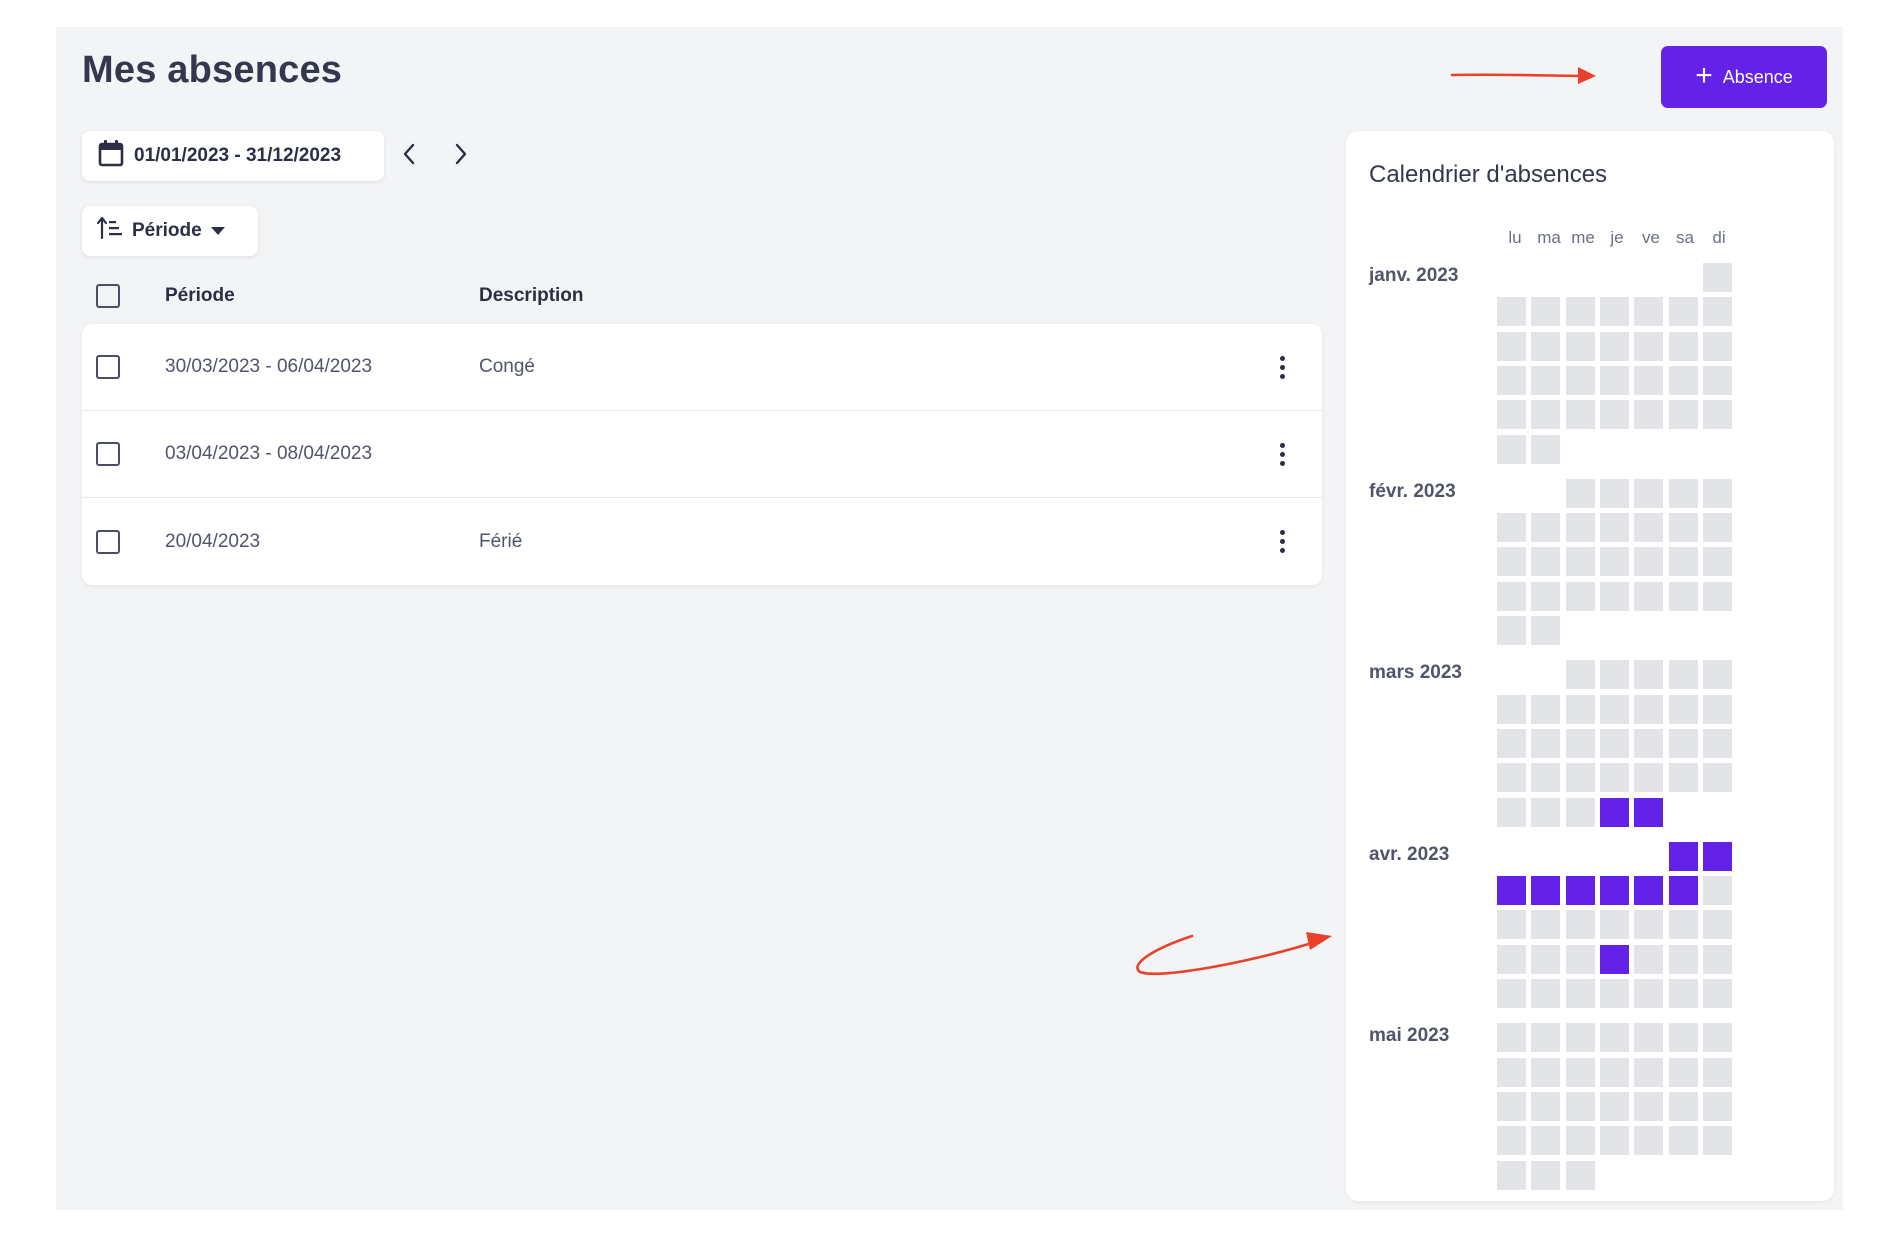 Image resolution: width=1899 pixels, height=1233 pixels. Describe the element at coordinates (322, 296) in the screenshot. I see `column-header-period: Période` at that location.